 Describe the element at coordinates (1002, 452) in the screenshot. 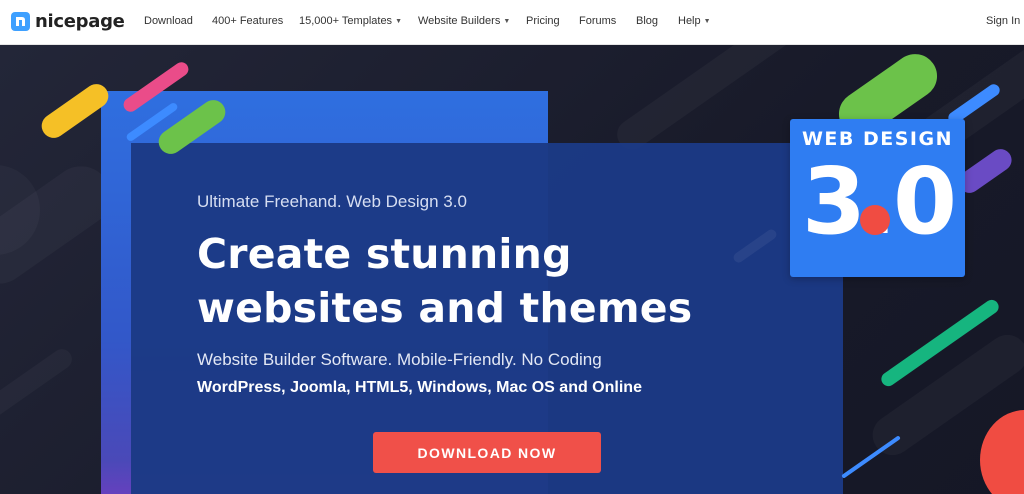

I see `red-shape` at that location.